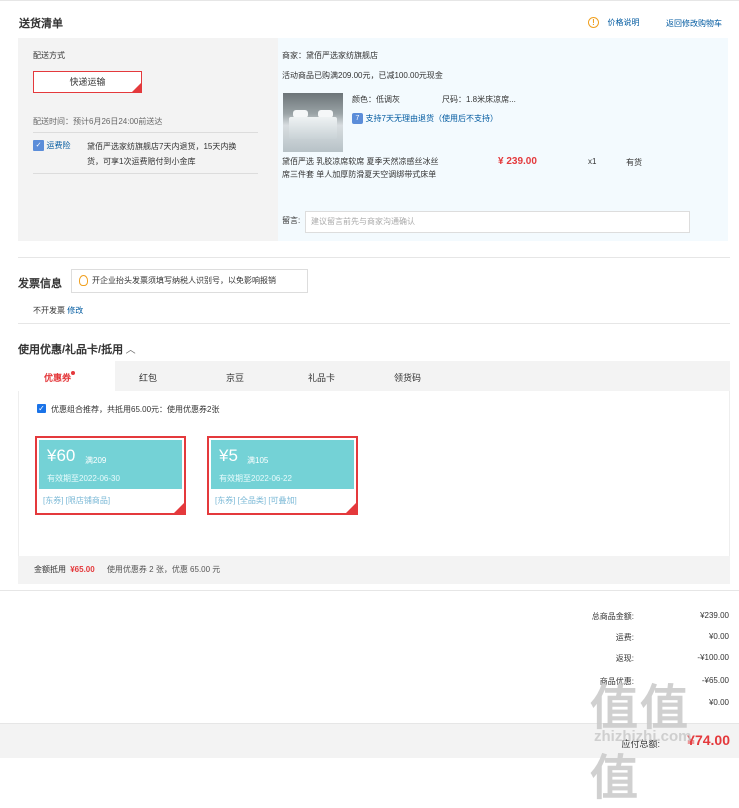 The width and height of the screenshot is (739, 808). I want to click on coupon-card: ¥60 满209 有效期至2022-06-30 [东券] [限店铺商品], so click(110, 475).